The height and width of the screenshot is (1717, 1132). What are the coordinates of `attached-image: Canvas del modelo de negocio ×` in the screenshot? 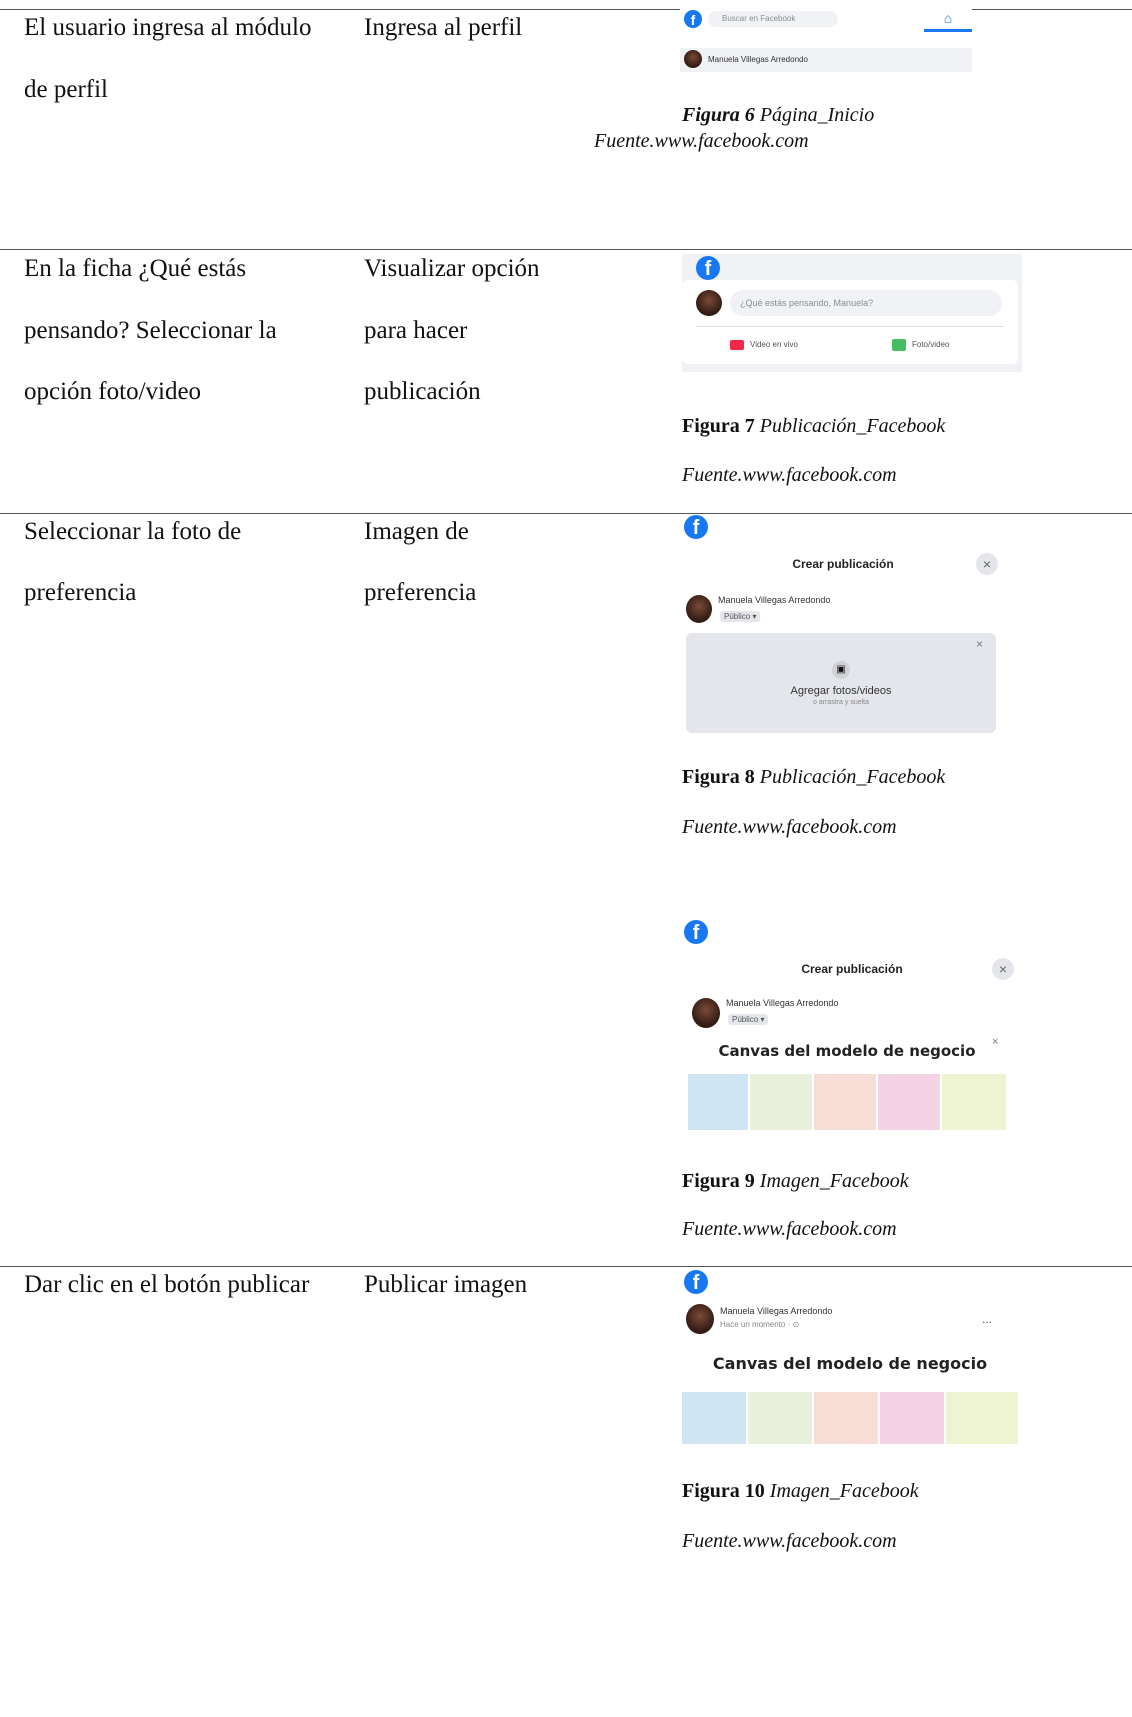 It's located at (847, 1083).